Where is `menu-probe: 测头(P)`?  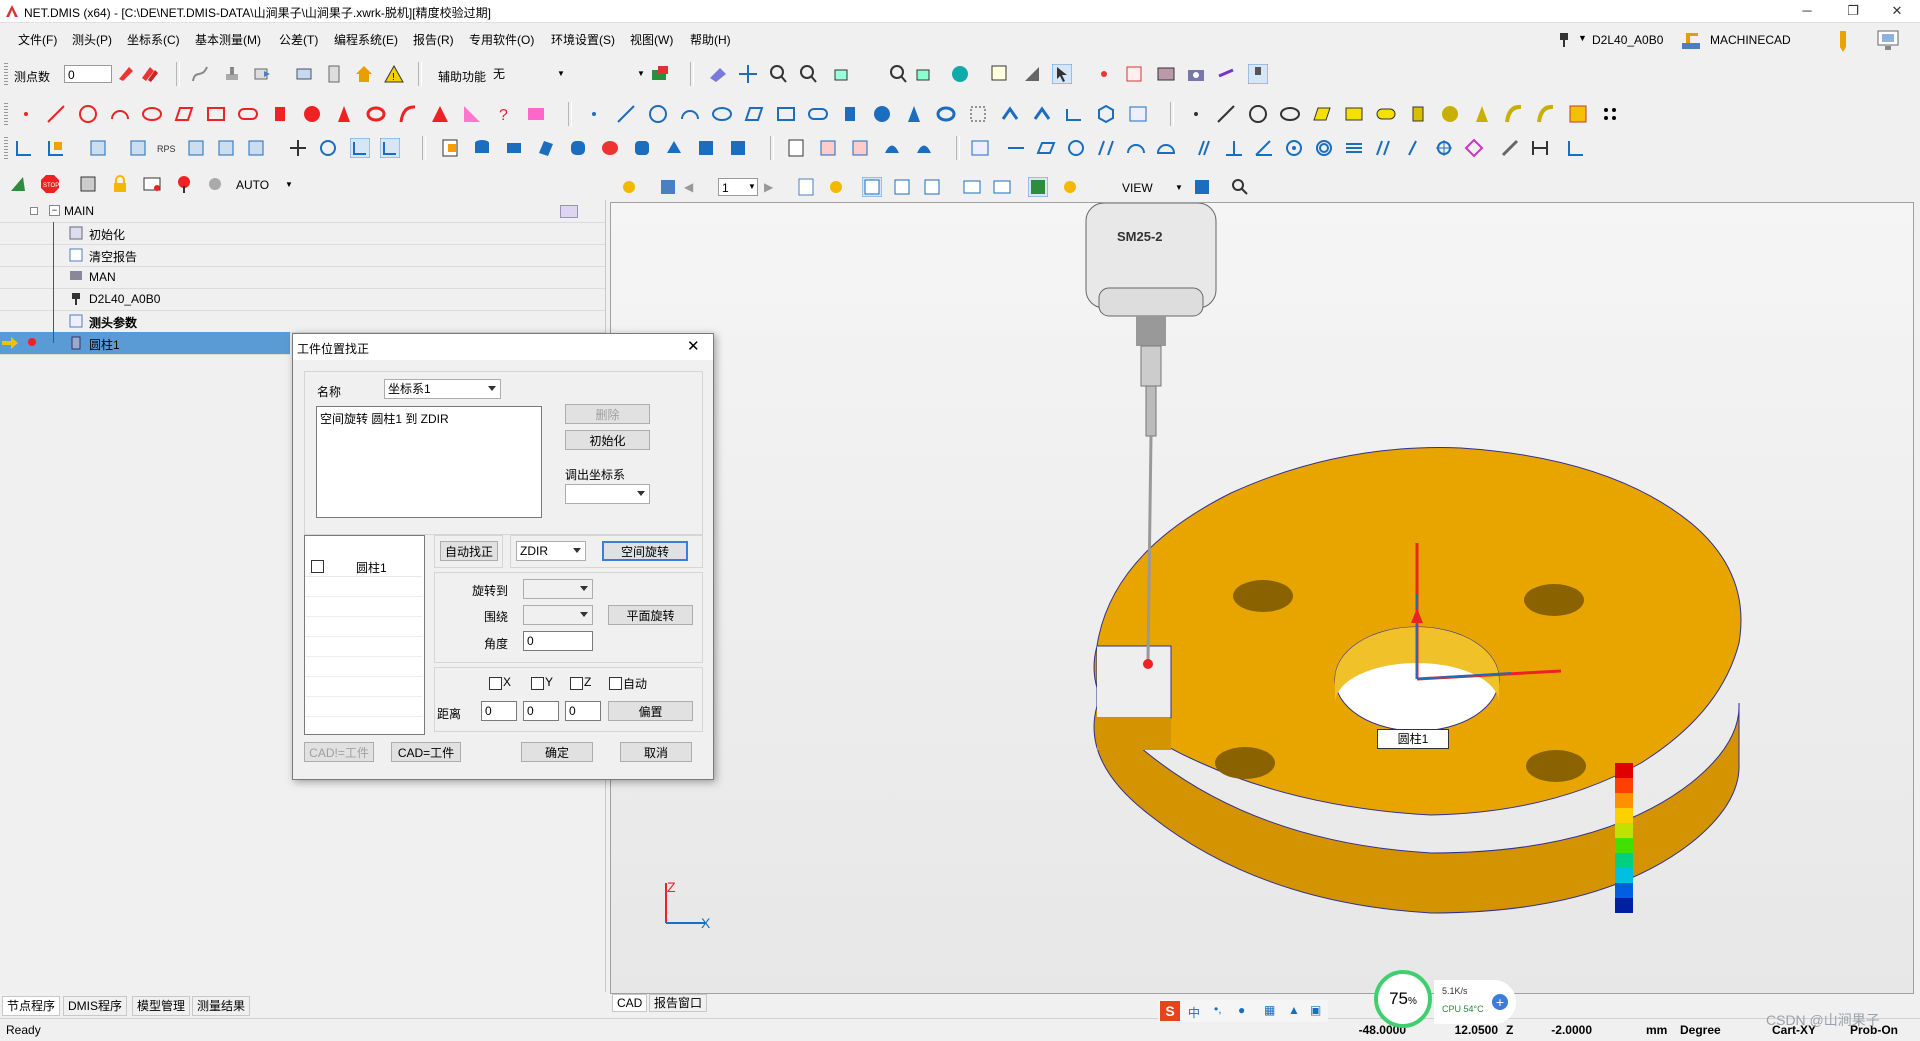 menu-probe: 测头(P) is located at coordinates (92, 39).